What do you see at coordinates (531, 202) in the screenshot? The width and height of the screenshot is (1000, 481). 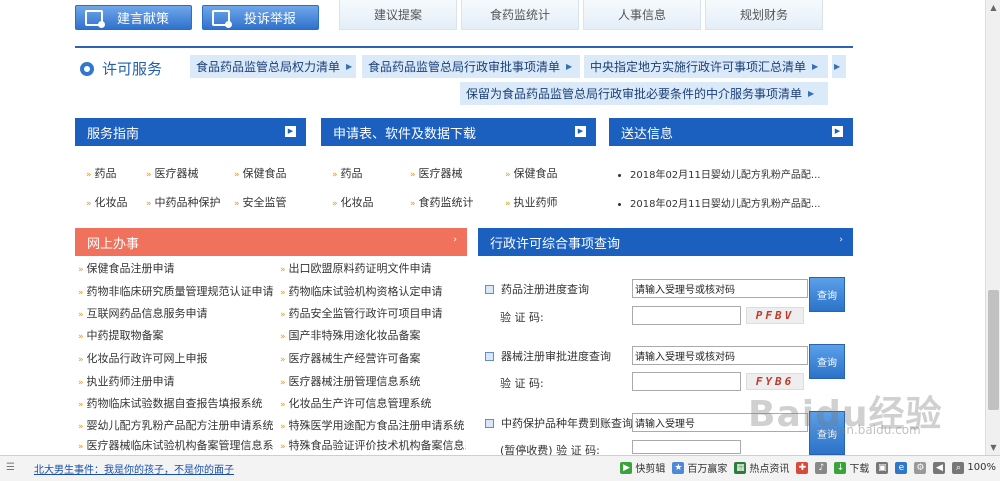 I see `download-item-pharmacist: » 执业药师` at bounding box center [531, 202].